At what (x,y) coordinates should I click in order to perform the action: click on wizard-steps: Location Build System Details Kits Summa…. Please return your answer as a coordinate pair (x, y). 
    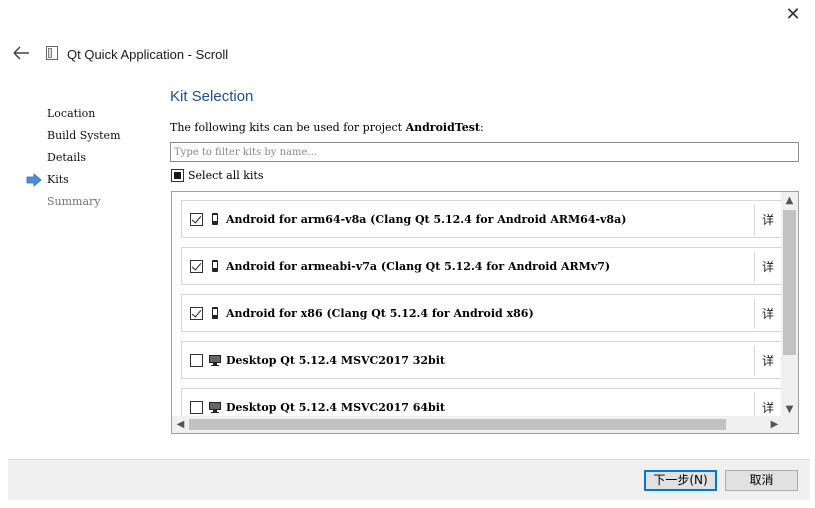
    Looking at the image, I should click on (73, 158).